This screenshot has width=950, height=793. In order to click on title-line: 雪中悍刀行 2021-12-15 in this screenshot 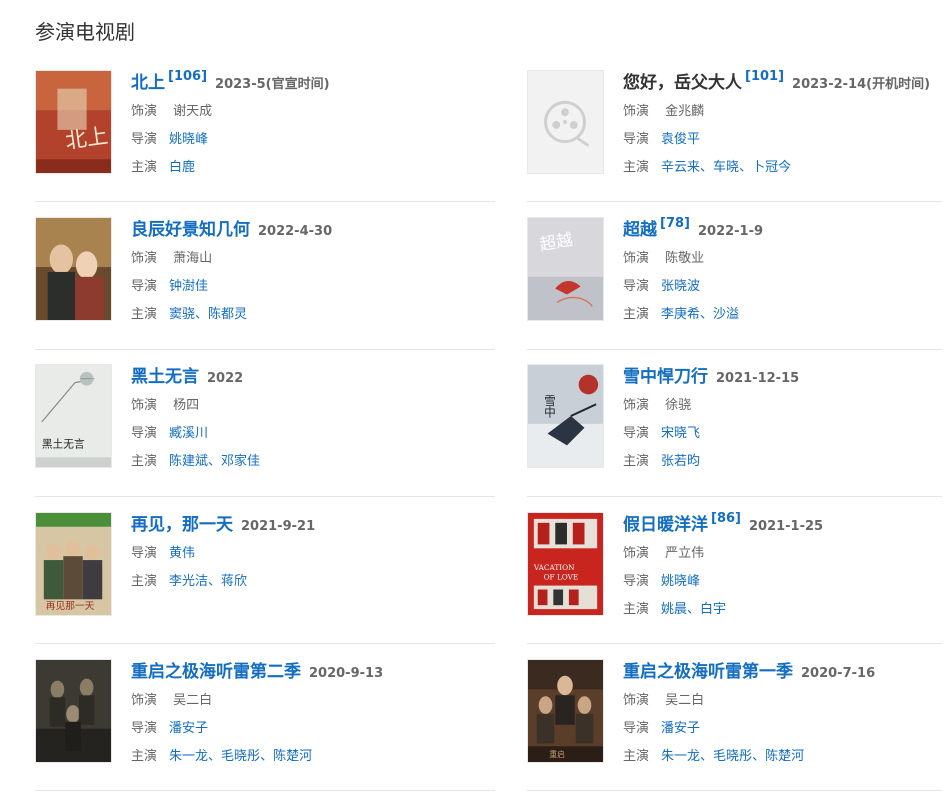, I will do `click(786, 377)`.